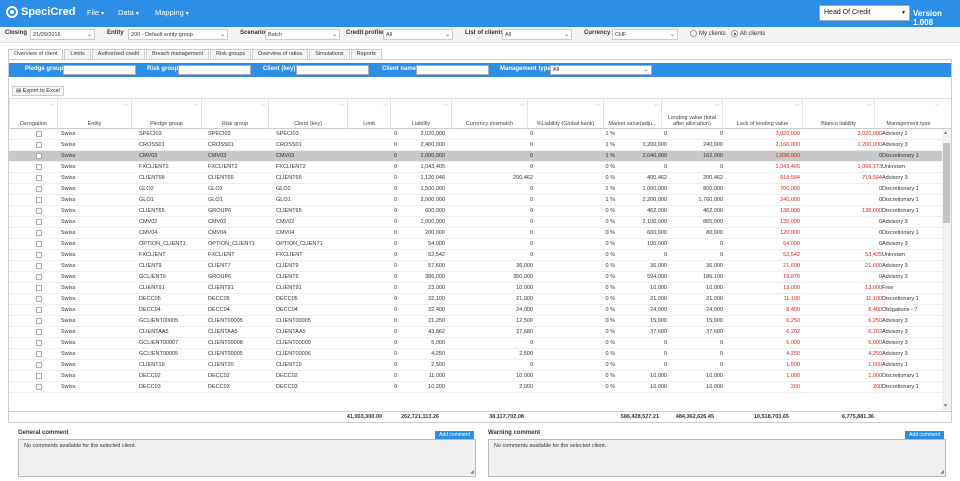 Image resolution: width=960 pixels, height=481 pixels. What do you see at coordinates (214, 70) in the screenshot?
I see `risk-group-input` at bounding box center [214, 70].